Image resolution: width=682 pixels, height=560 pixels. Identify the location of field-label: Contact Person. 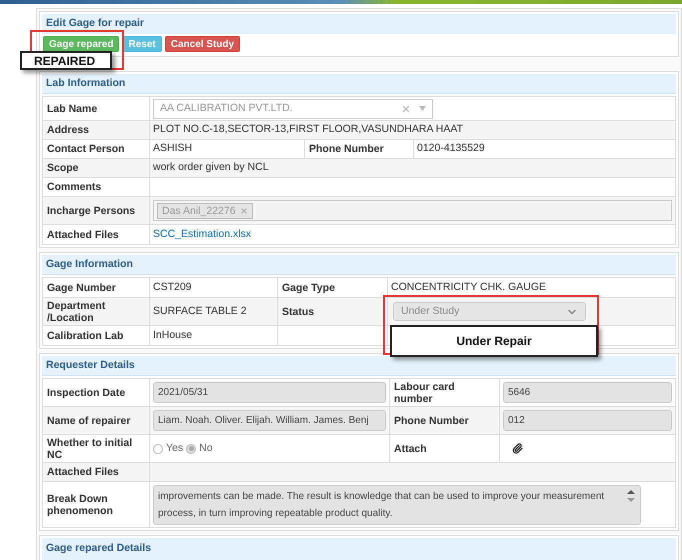
(86, 149).